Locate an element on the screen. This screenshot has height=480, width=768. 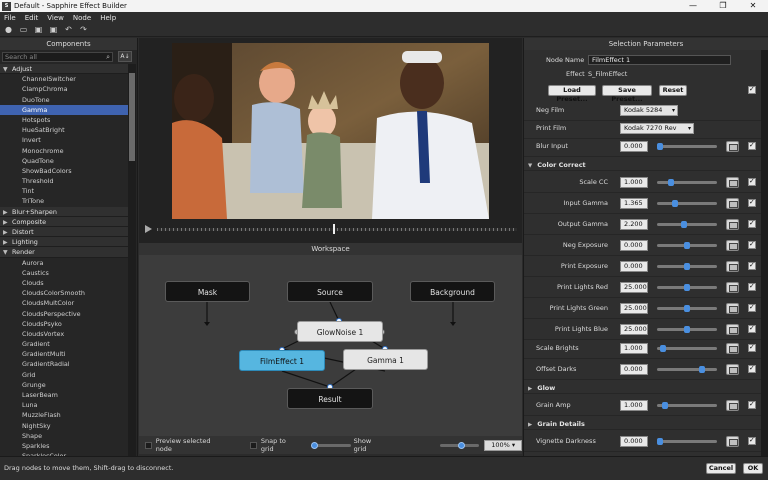
undo-icon: ↶ is located at coordinates (68, 29).